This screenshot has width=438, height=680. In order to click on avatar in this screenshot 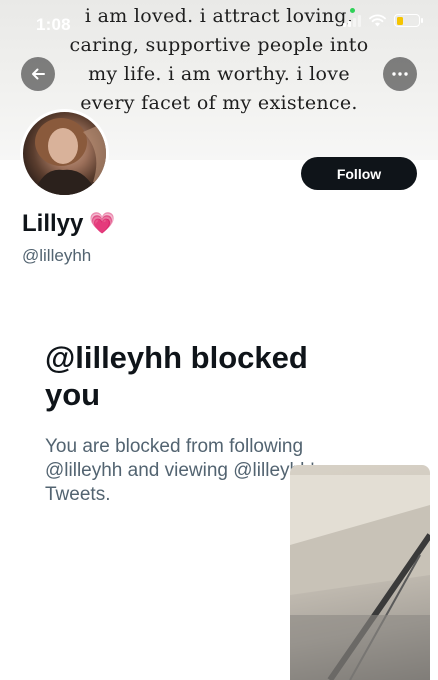, I will do `click(64, 153)`.